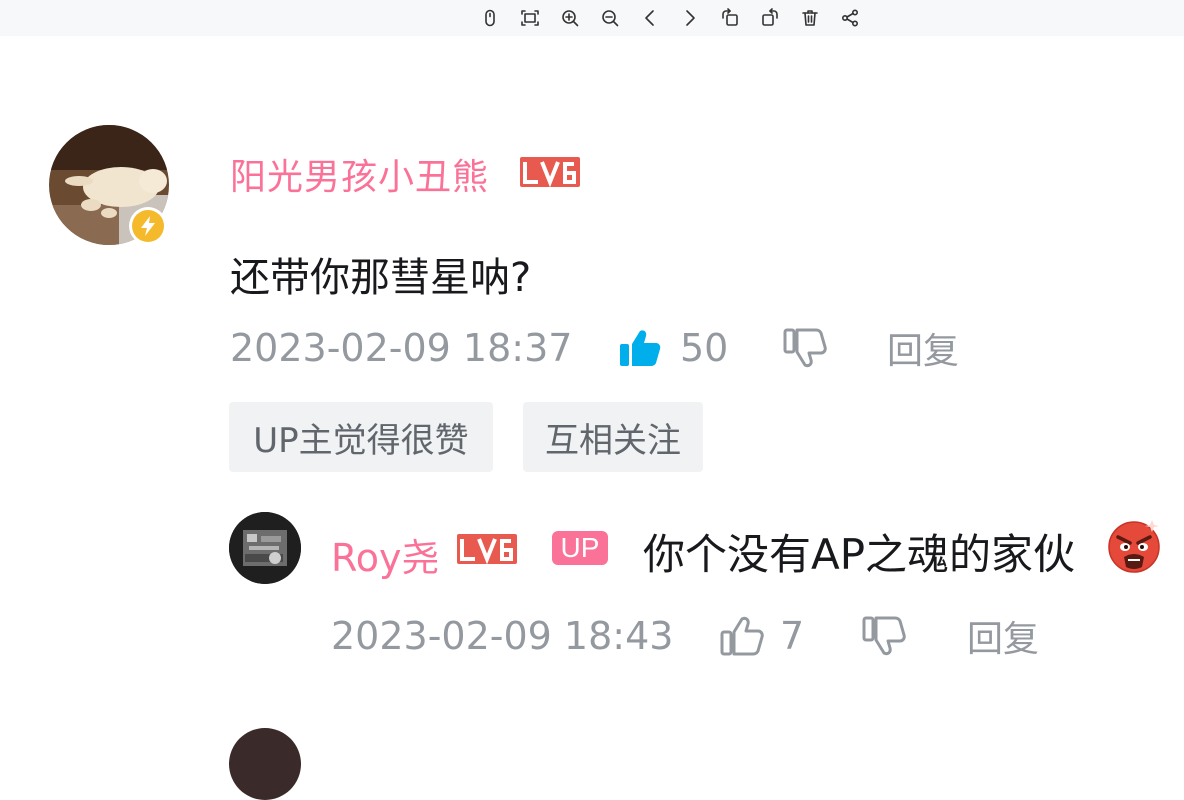 The height and width of the screenshot is (800, 1184). I want to click on reply-avatar, so click(265, 548).